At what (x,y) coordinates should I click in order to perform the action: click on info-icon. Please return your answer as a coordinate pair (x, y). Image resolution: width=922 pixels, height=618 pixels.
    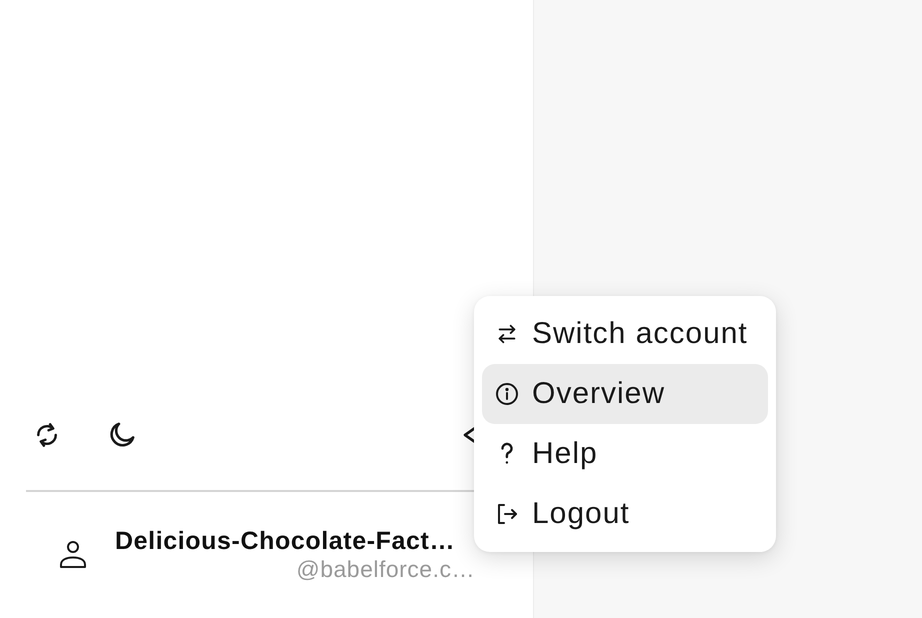
    Looking at the image, I should click on (507, 394).